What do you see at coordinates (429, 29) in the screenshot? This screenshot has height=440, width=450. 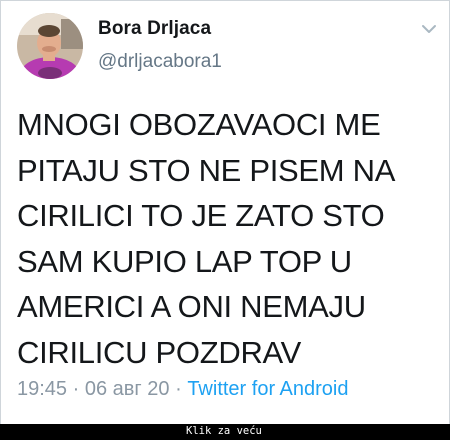 I see `chevron-down-icon` at bounding box center [429, 29].